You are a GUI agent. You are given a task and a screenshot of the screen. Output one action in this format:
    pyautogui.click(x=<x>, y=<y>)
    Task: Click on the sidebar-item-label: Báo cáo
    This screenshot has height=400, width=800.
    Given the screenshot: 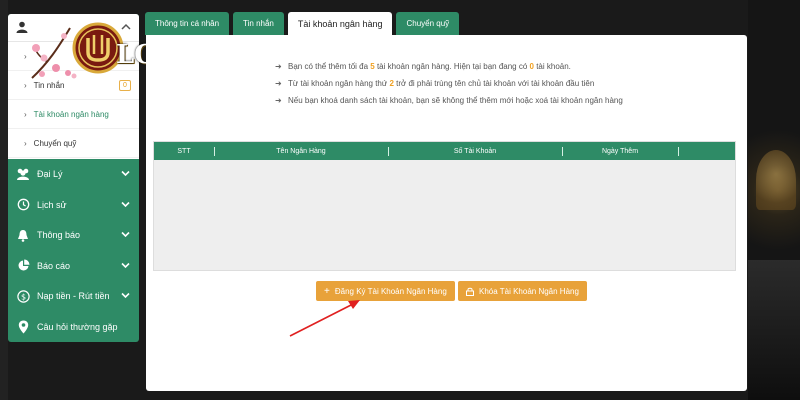 What is the action you would take?
    pyautogui.click(x=54, y=265)
    